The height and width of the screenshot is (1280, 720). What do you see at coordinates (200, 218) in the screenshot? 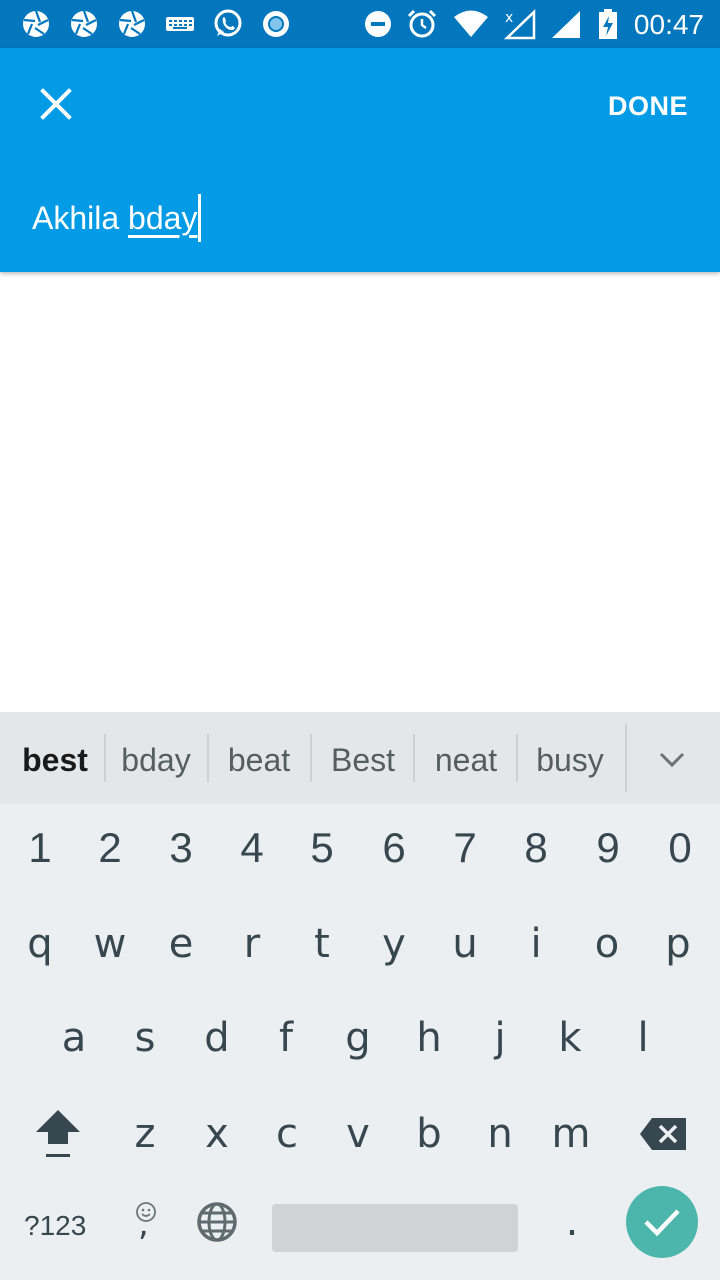
I see `text-caret` at bounding box center [200, 218].